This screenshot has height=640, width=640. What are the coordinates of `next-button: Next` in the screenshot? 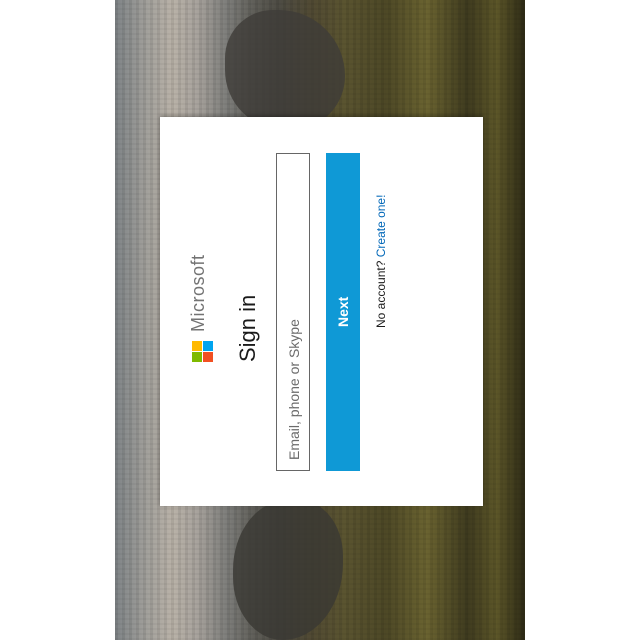 It's located at (343, 312).